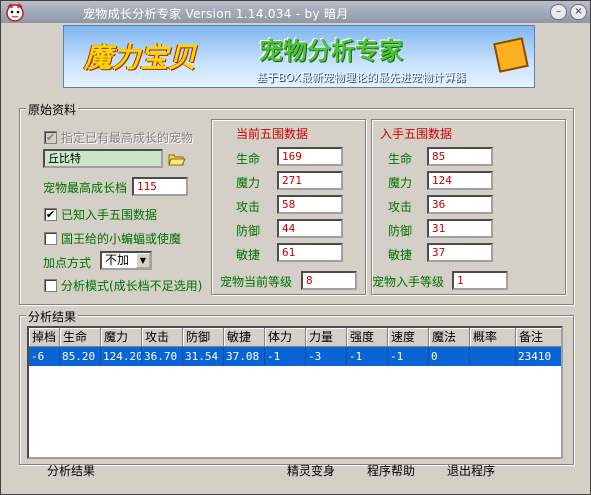  Describe the element at coordinates (52, 109) in the screenshot. I see `raw-data-group-title: 原始资料` at that location.